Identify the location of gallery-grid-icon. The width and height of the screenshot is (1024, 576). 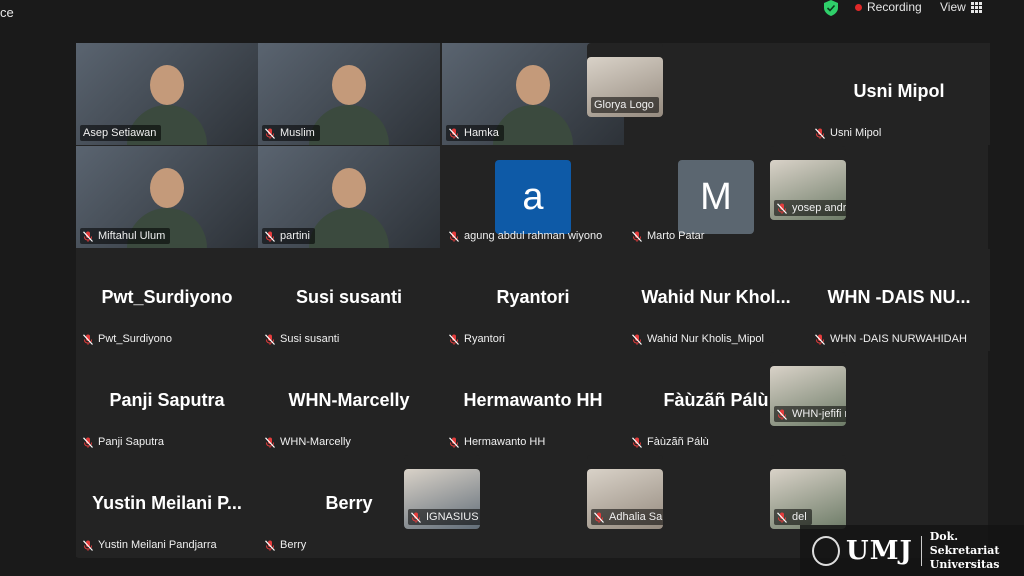
(976, 7).